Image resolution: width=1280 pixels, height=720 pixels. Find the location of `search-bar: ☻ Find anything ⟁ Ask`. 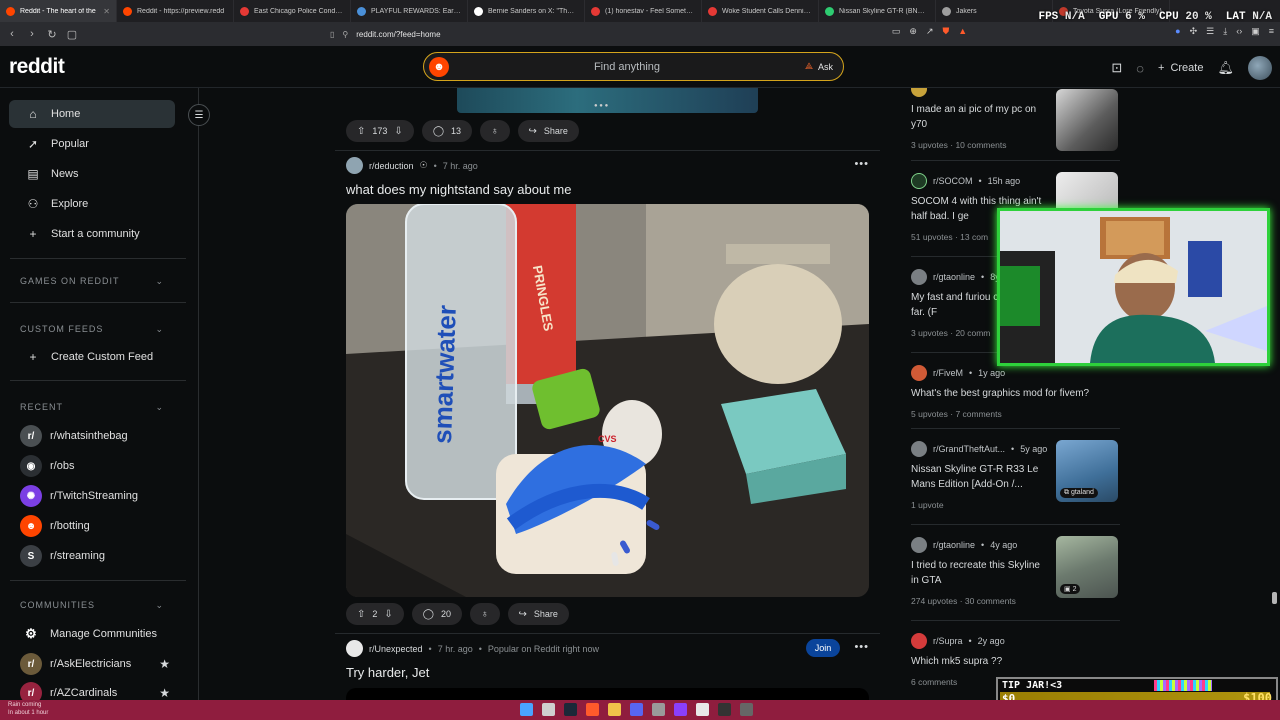

search-bar: ☻ Find anything ⟁ Ask is located at coordinates (633, 66).